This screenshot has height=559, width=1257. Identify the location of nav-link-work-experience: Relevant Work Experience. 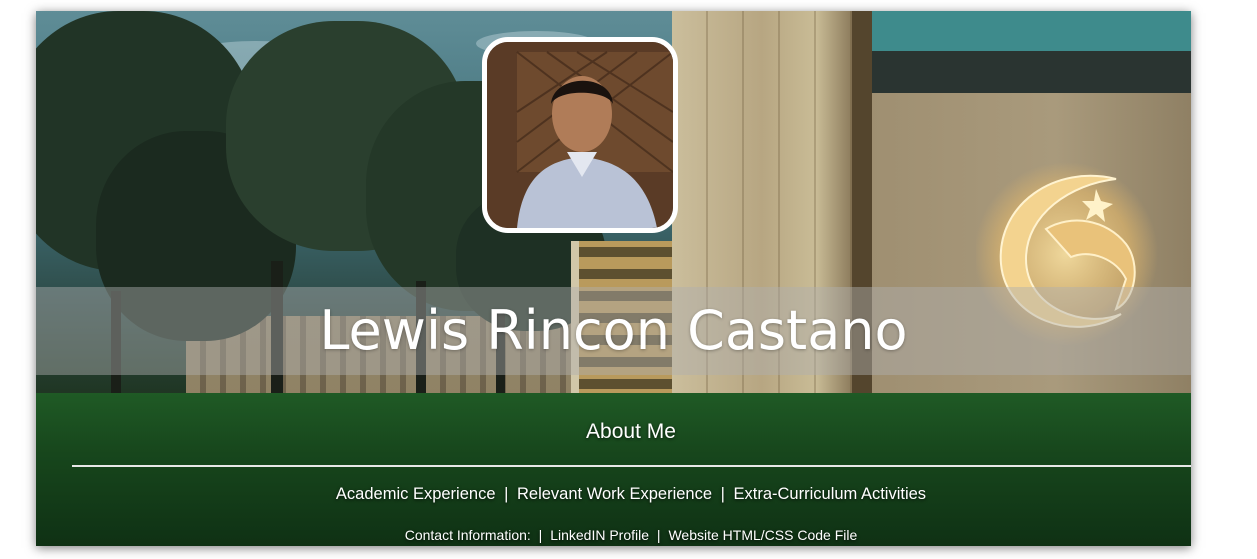
(614, 494).